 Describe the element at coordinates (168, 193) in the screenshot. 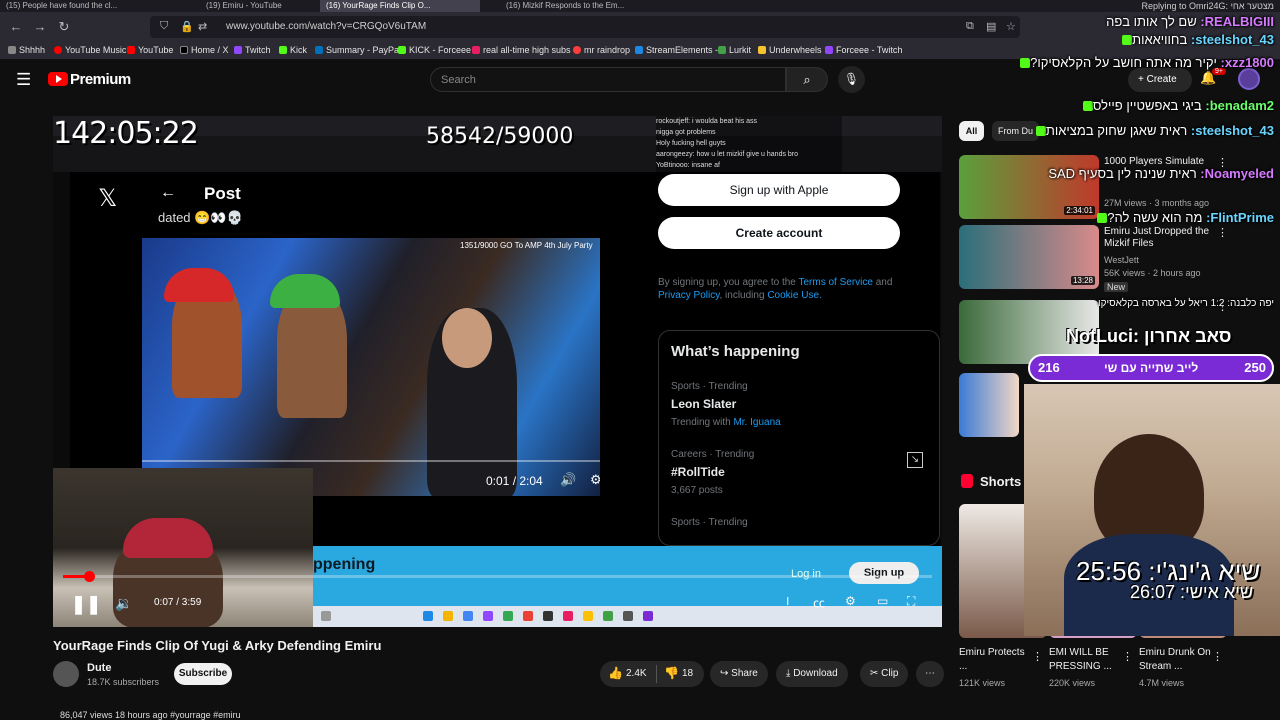

I see `back-arrow-icon: ←` at that location.